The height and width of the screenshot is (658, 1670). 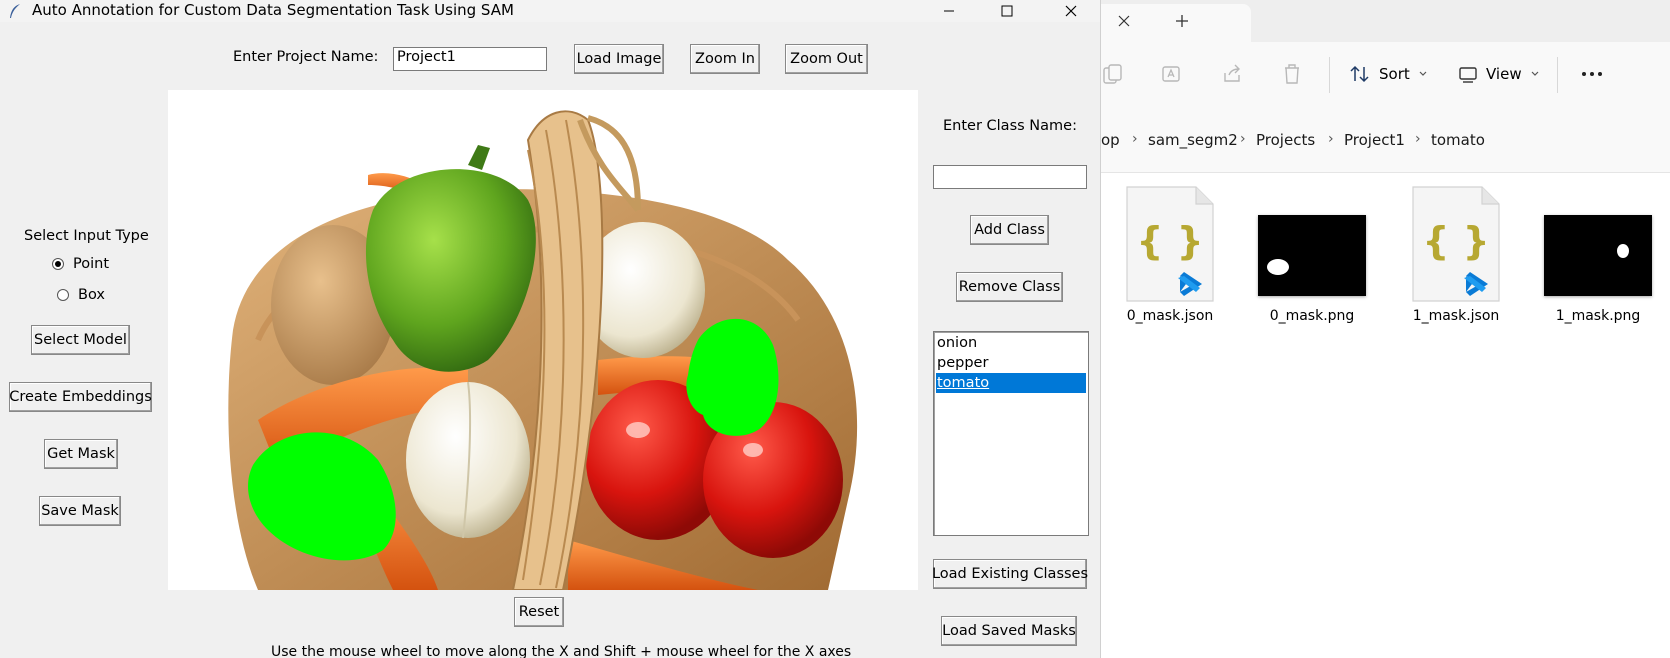 I want to click on sort-icon, so click(x=1359, y=74).